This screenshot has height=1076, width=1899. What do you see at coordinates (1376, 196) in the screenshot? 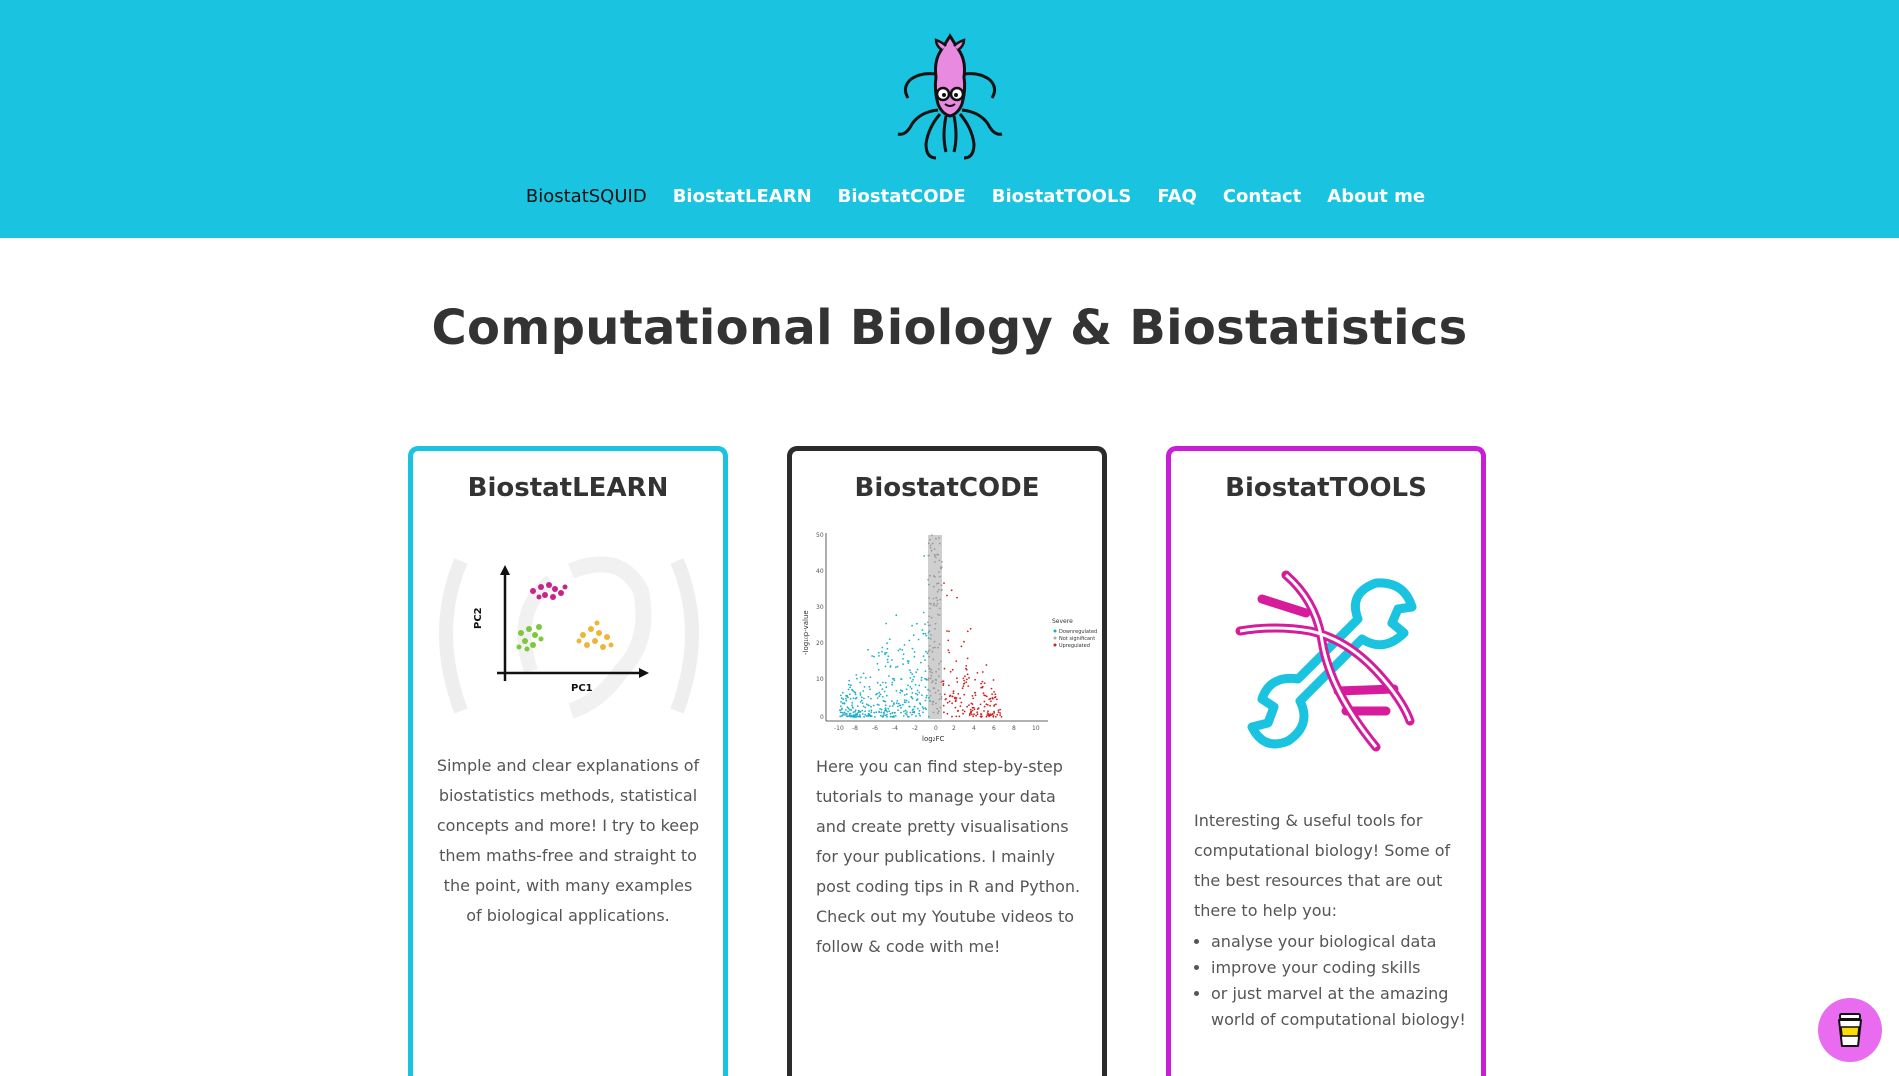
I see `nav-about-me: About me` at bounding box center [1376, 196].